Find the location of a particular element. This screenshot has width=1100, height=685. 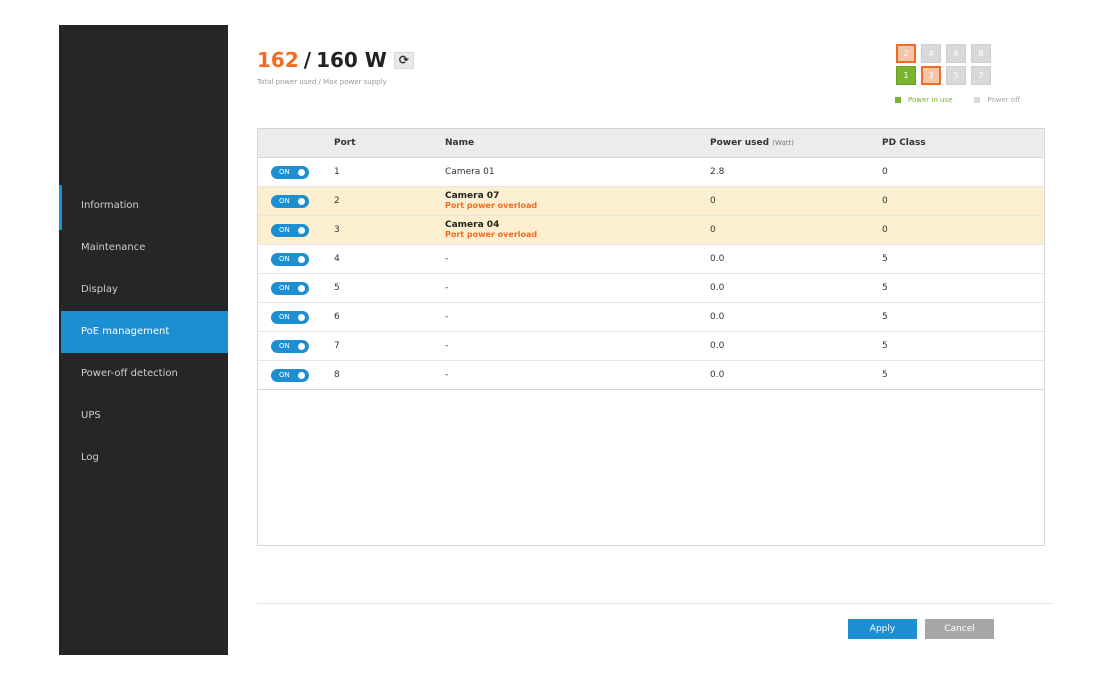

power-max-value: 160 W is located at coordinates (351, 60).